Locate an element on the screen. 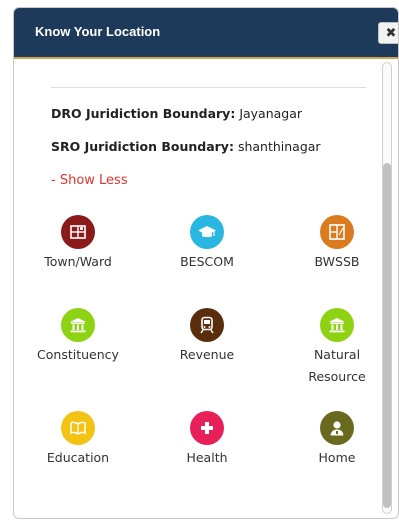 Image resolution: width=399 pixels, height=525 pixels. person-badge-icon is located at coordinates (337, 428).